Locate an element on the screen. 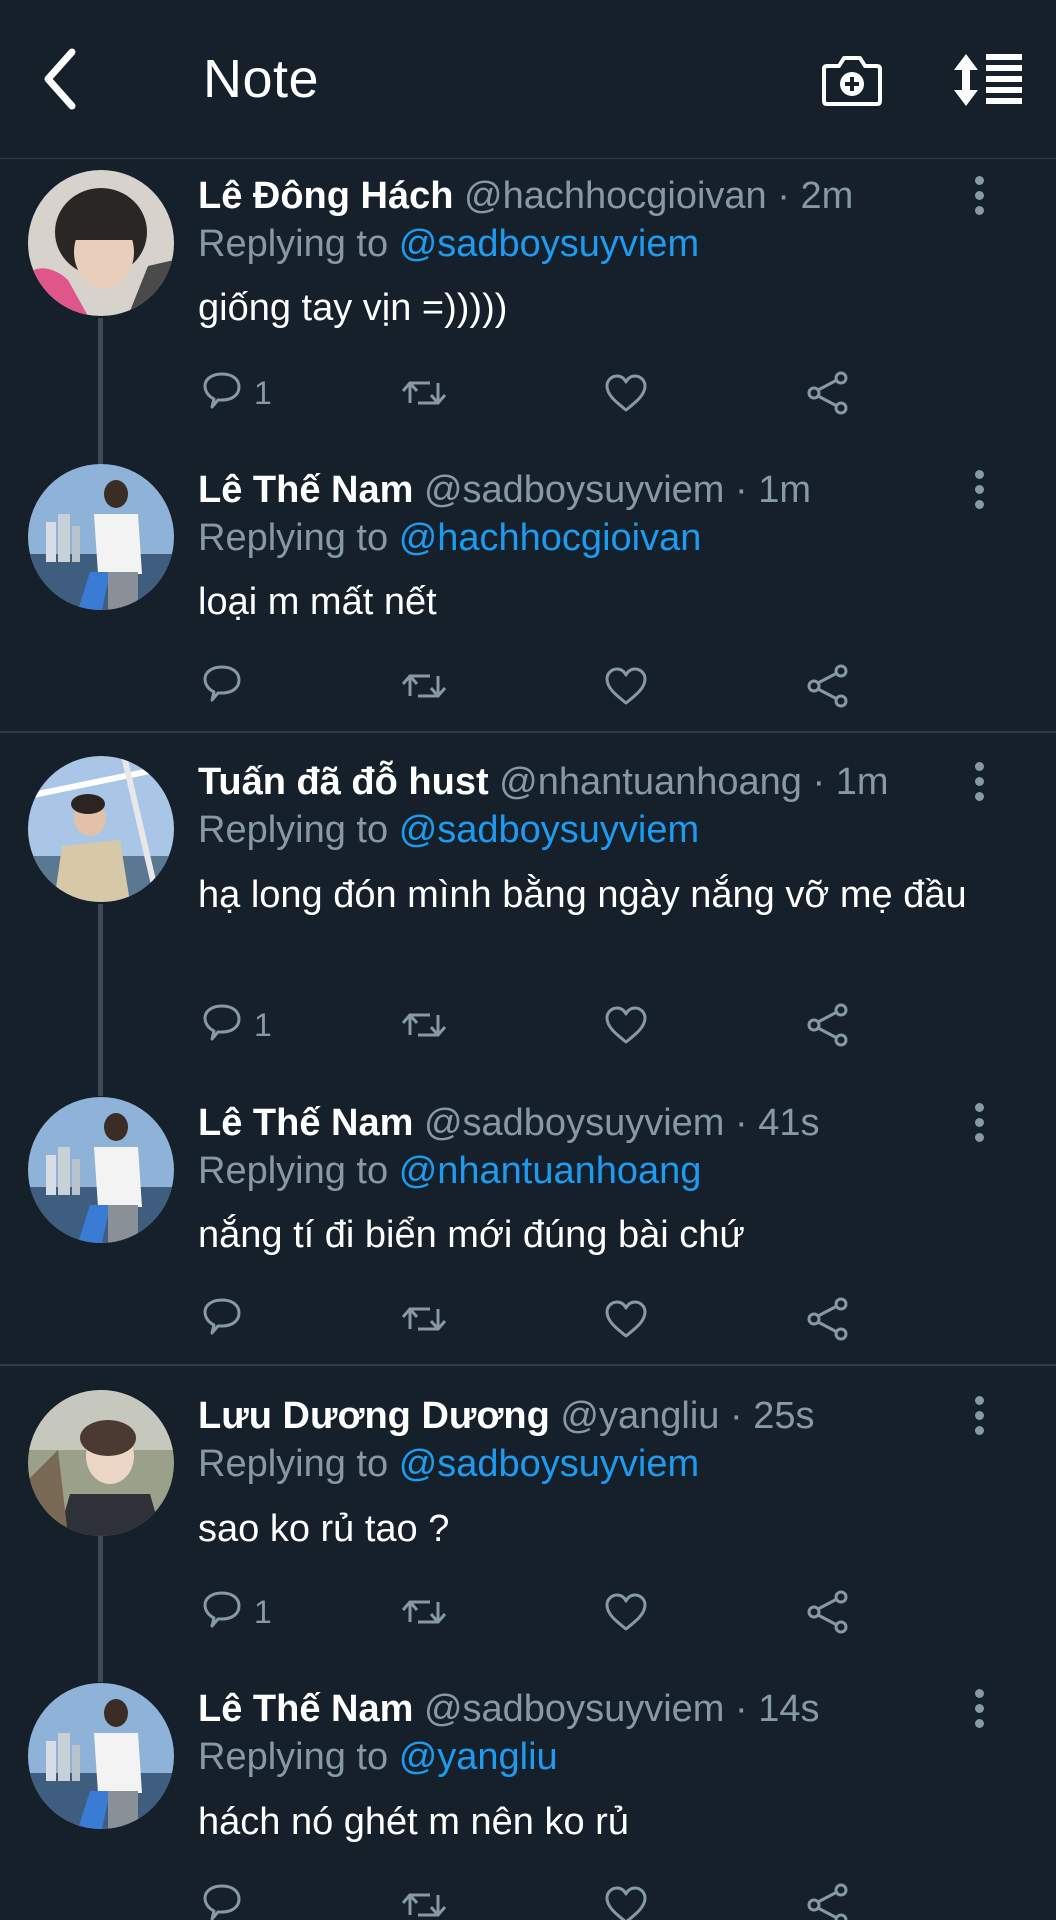 The height and width of the screenshot is (1920, 1056). camera-plus-icon is located at coordinates (852, 81).